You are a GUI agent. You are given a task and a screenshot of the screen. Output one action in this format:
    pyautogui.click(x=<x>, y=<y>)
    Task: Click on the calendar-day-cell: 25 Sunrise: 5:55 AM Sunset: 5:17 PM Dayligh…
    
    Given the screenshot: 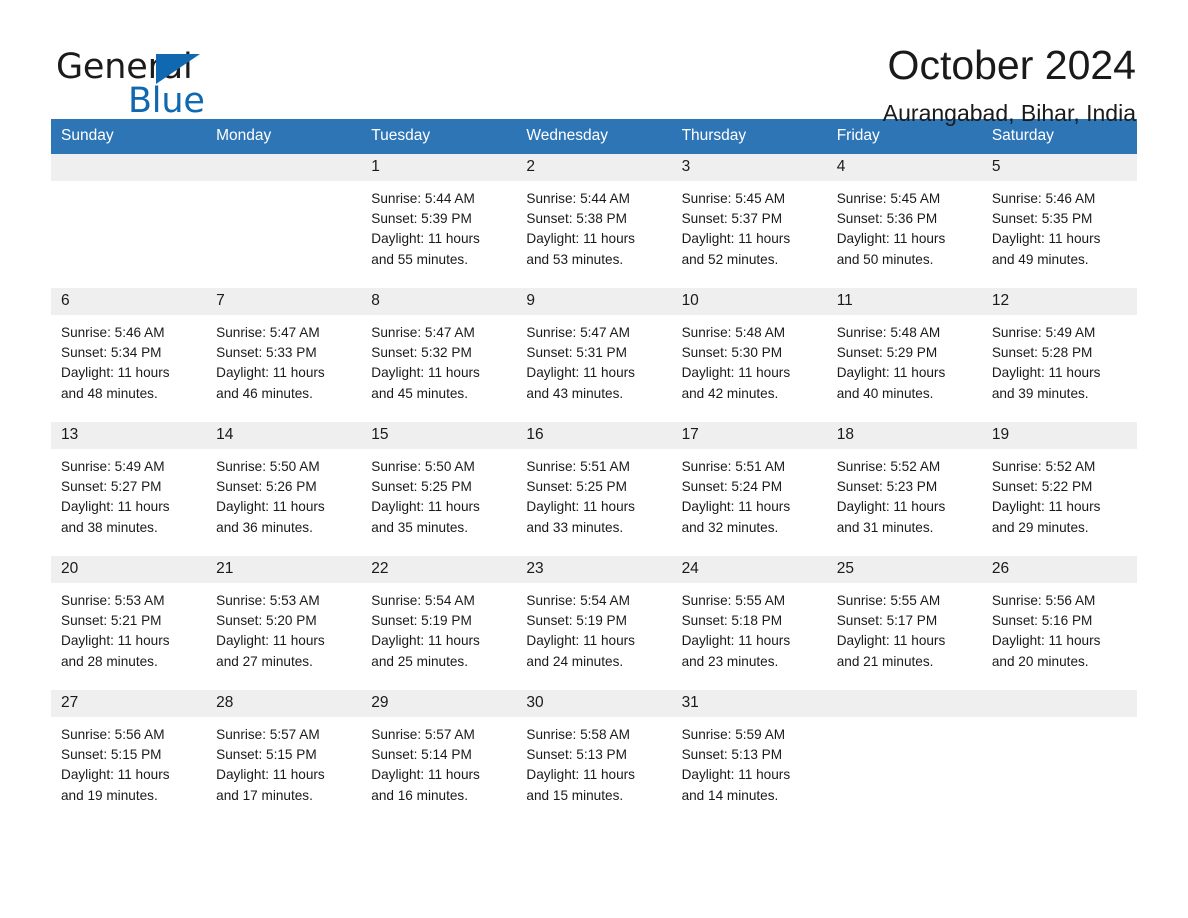 What is the action you would take?
    pyautogui.click(x=904, y=623)
    